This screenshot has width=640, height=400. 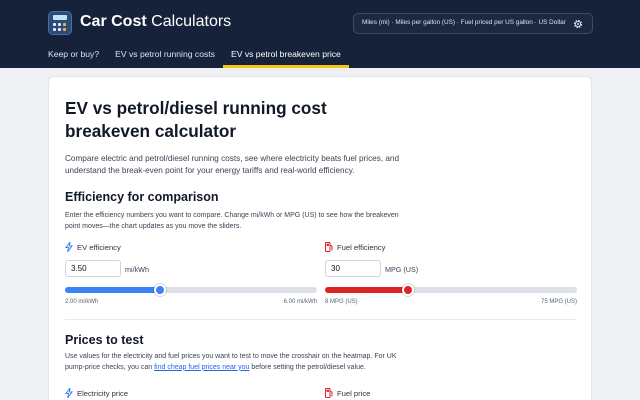 I want to click on ev-efficiency-label-text: EV efficiency, so click(x=99, y=247).